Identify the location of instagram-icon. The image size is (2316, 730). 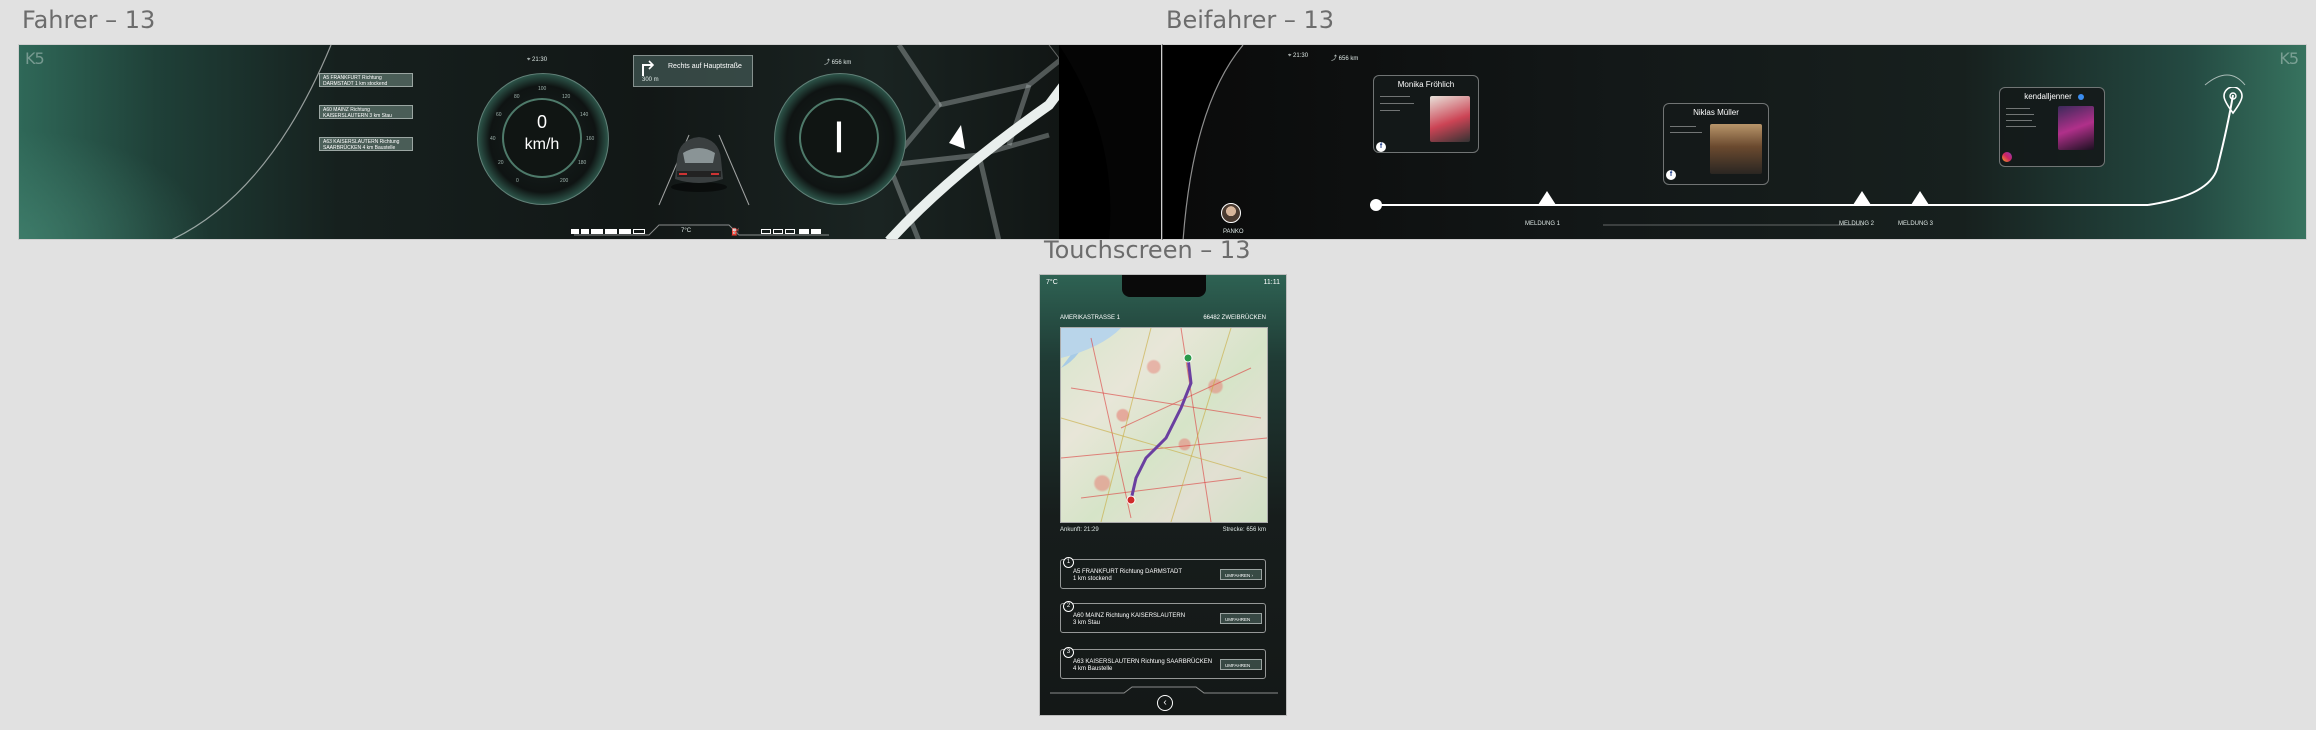
(2007, 157).